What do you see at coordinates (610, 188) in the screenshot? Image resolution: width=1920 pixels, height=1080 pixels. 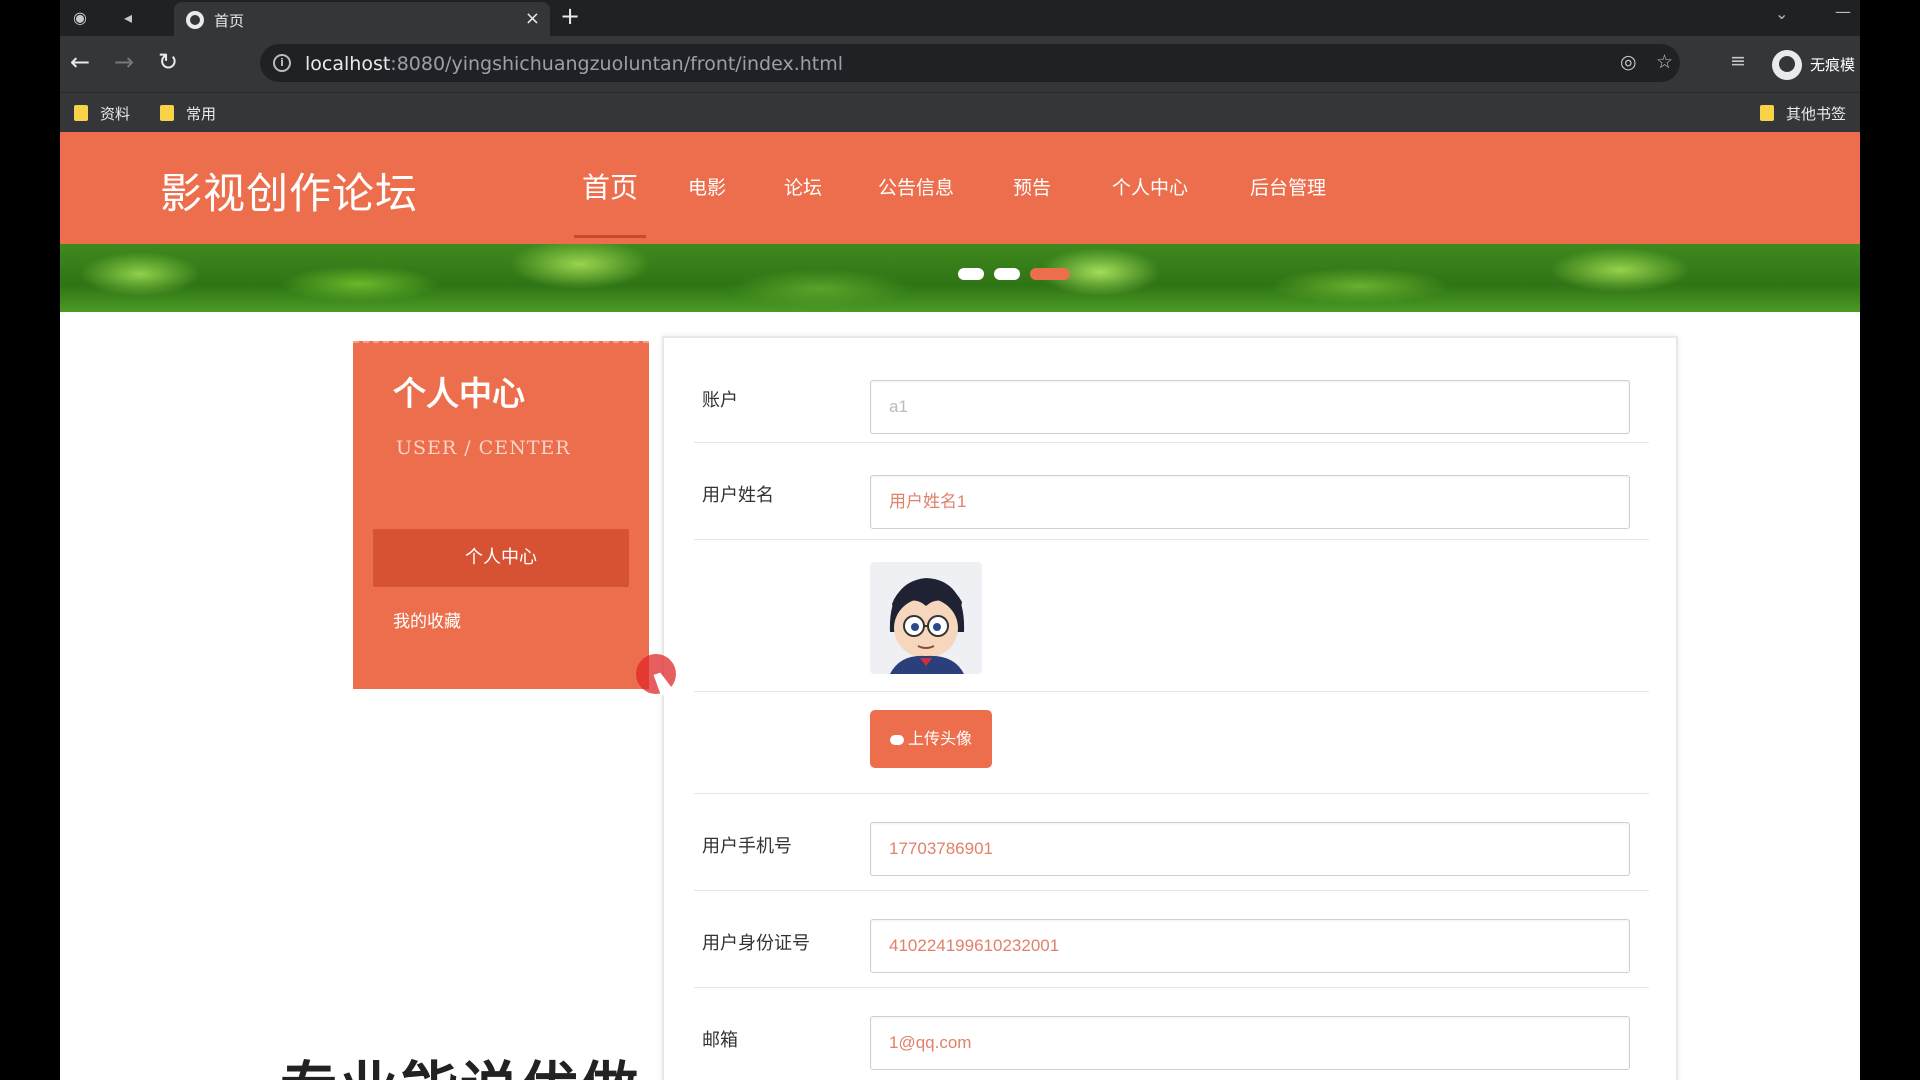 I see `menu-home: 首页` at bounding box center [610, 188].